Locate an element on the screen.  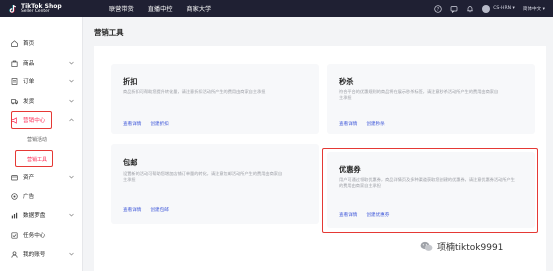
sidebar-item-my-account: 我的账号 is located at coordinates (41, 254).